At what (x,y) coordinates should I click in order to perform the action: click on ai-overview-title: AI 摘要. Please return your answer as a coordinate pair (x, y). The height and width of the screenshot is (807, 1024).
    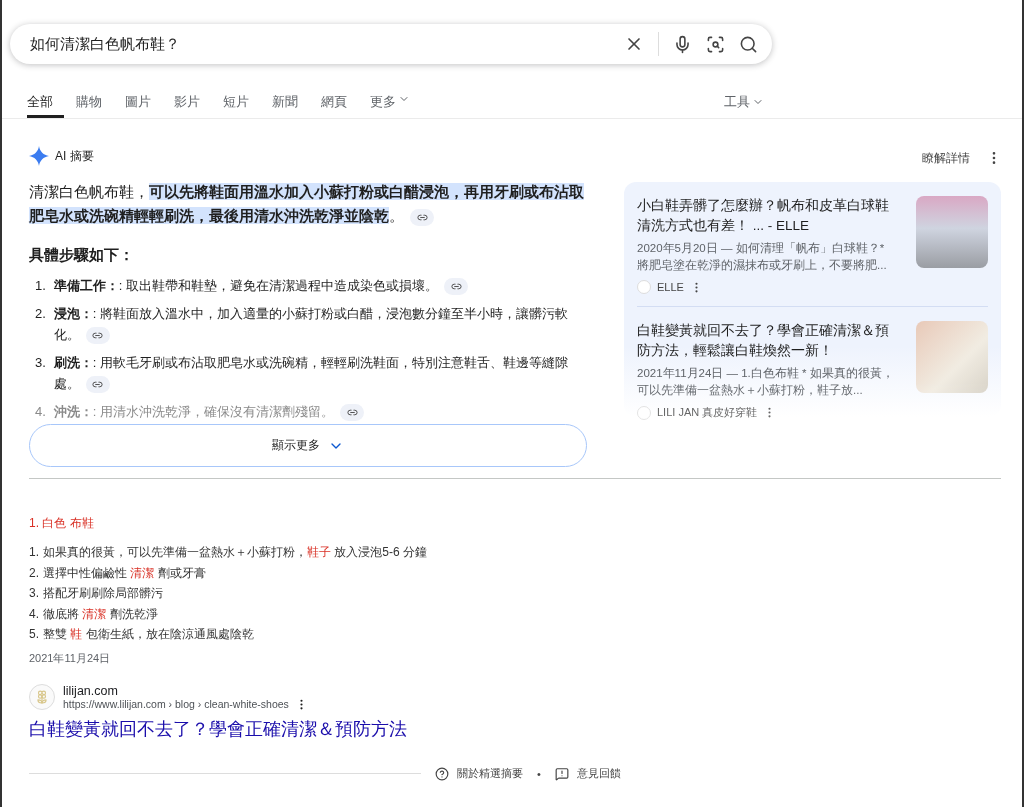
    Looking at the image, I should click on (74, 156).